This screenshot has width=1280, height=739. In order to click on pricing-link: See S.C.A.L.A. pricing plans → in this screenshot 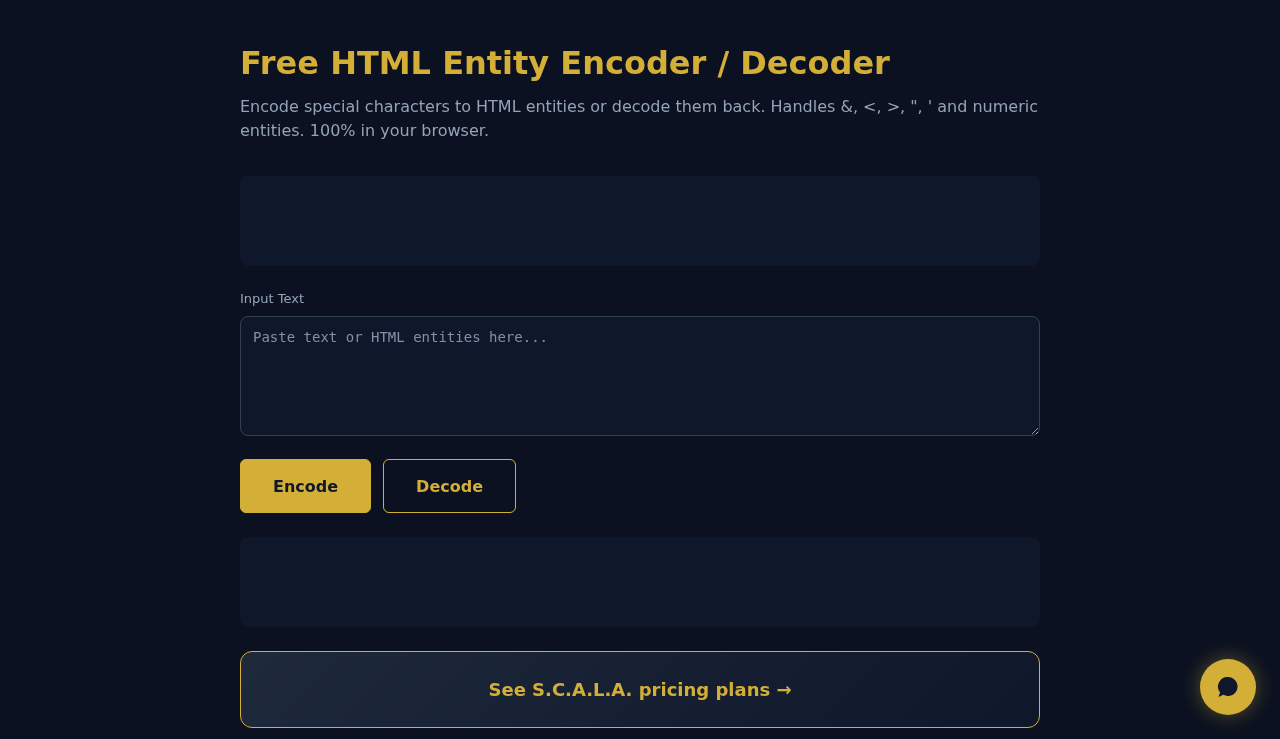, I will do `click(640, 689)`.